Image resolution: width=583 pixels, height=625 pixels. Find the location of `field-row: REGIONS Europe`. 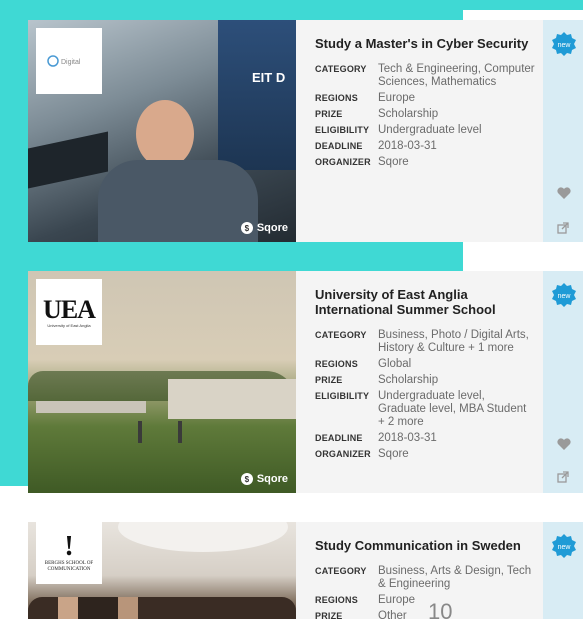

field-row: REGIONS Europe is located at coordinates (365, 98).